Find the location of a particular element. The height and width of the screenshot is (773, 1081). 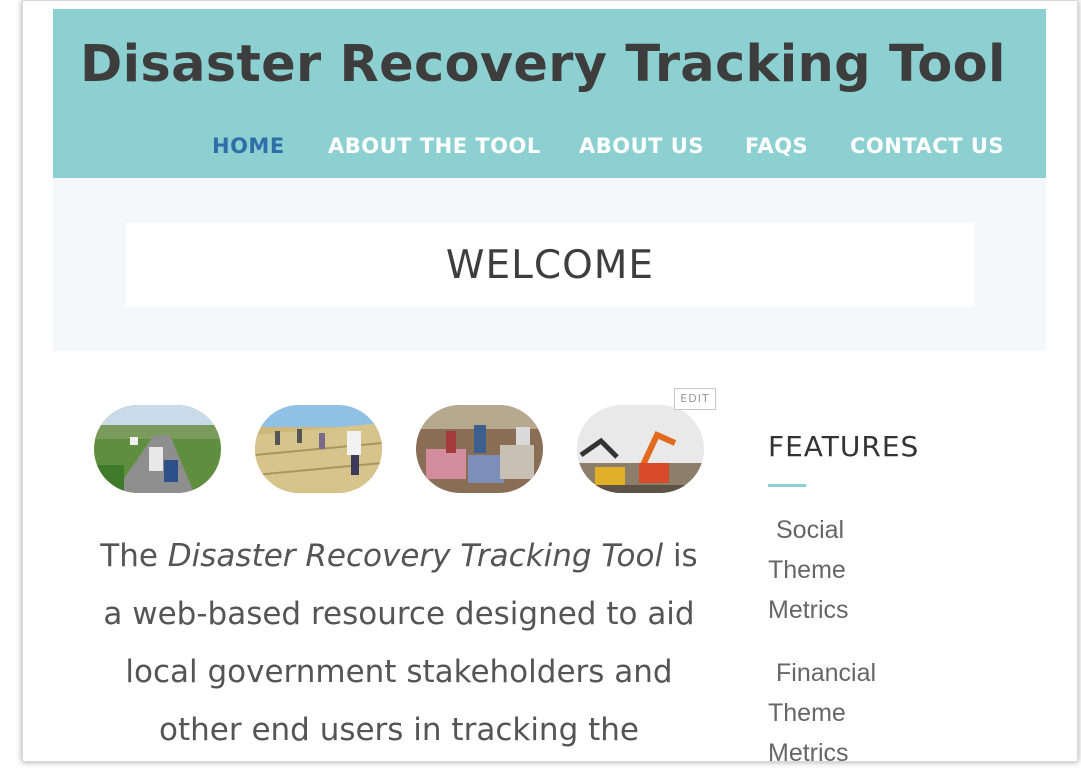

edit-button: EDIT is located at coordinates (695, 399).